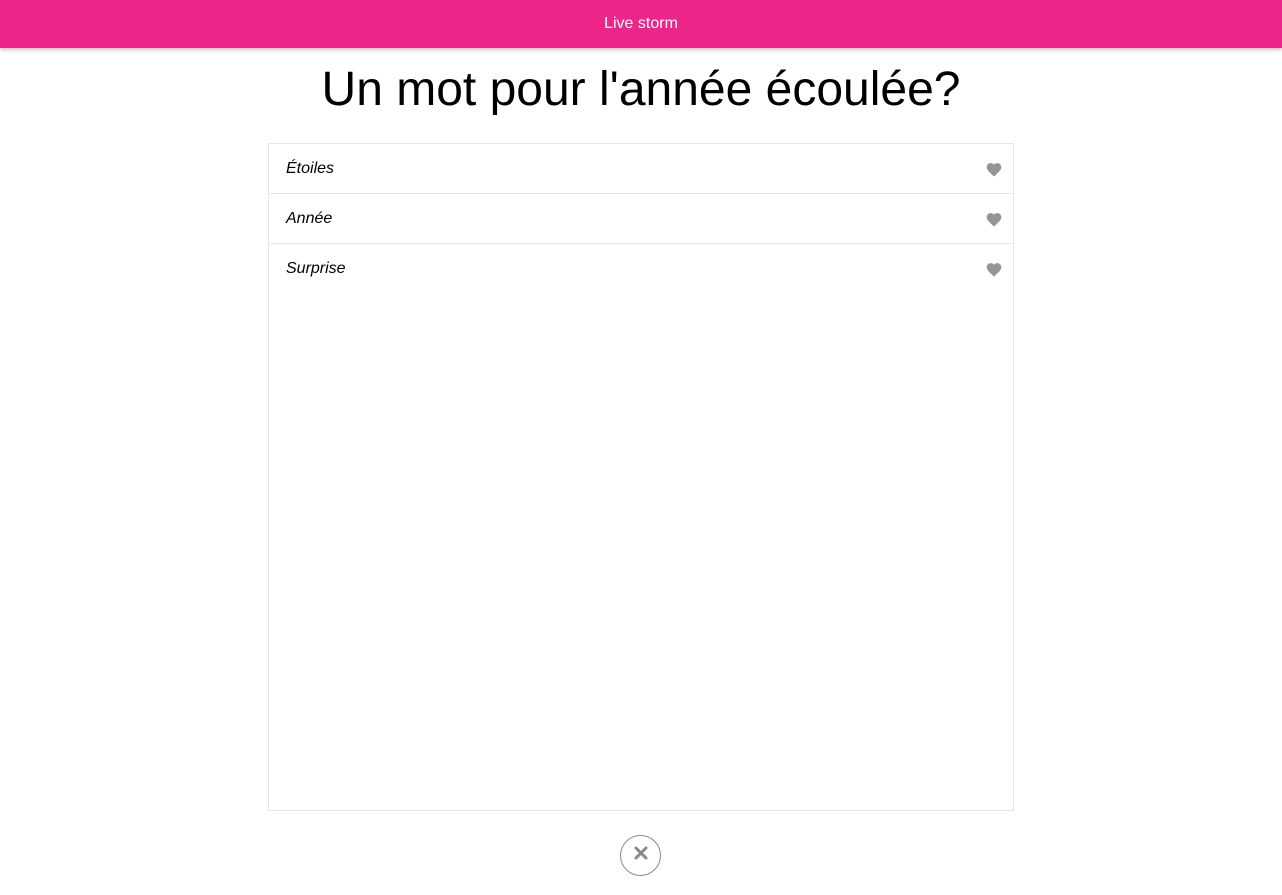  I want to click on app-title: Live storm, so click(641, 23).